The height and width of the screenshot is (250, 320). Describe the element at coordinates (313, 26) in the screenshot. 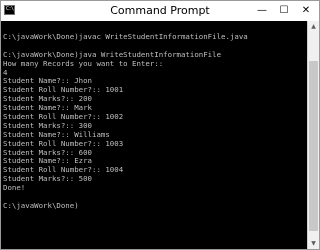

I see `scroll-up-icon: ▲` at that location.